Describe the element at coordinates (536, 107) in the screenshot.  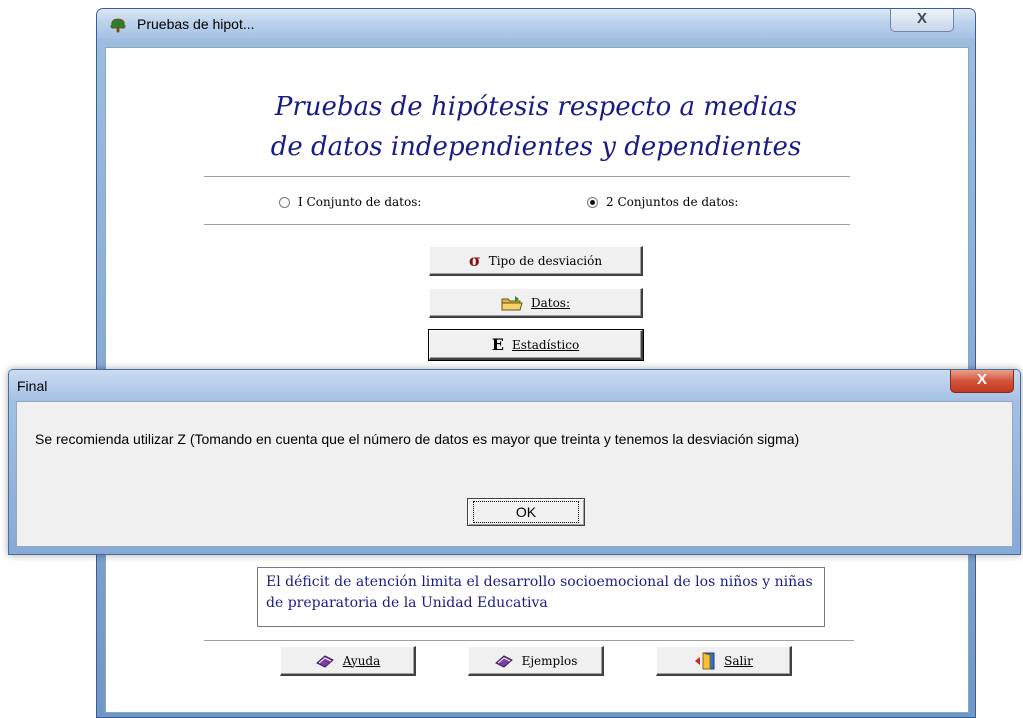
I see `heading-line-1: Pruebas de hipótesis respecto a medias` at that location.